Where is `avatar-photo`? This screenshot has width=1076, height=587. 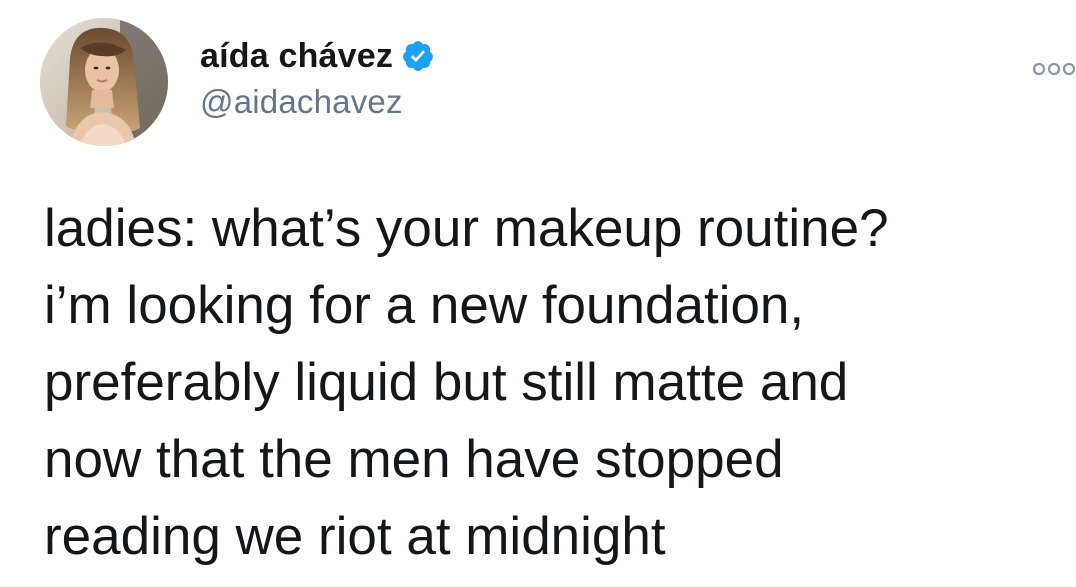
avatar-photo is located at coordinates (104, 82).